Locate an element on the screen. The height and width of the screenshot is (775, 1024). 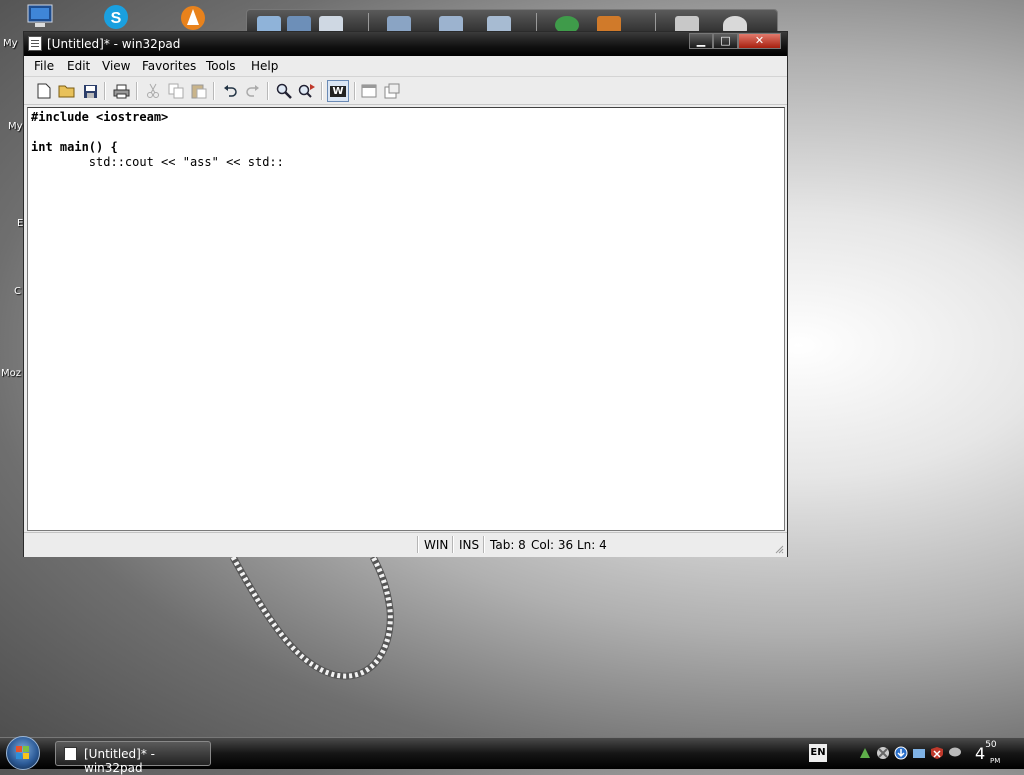
scissors-icon is located at coordinates (153, 90).